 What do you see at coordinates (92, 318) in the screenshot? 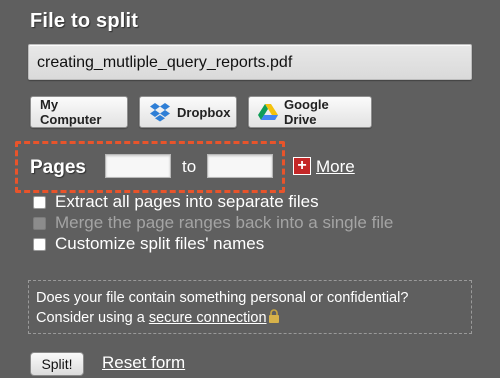
I see `notice-line-2-prefix: Consider using a` at bounding box center [92, 318].